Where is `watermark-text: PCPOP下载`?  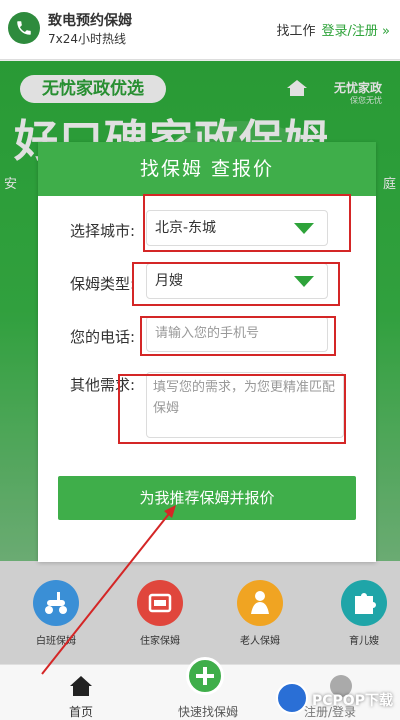
watermark-text: PCPOP下载 is located at coordinates (352, 701).